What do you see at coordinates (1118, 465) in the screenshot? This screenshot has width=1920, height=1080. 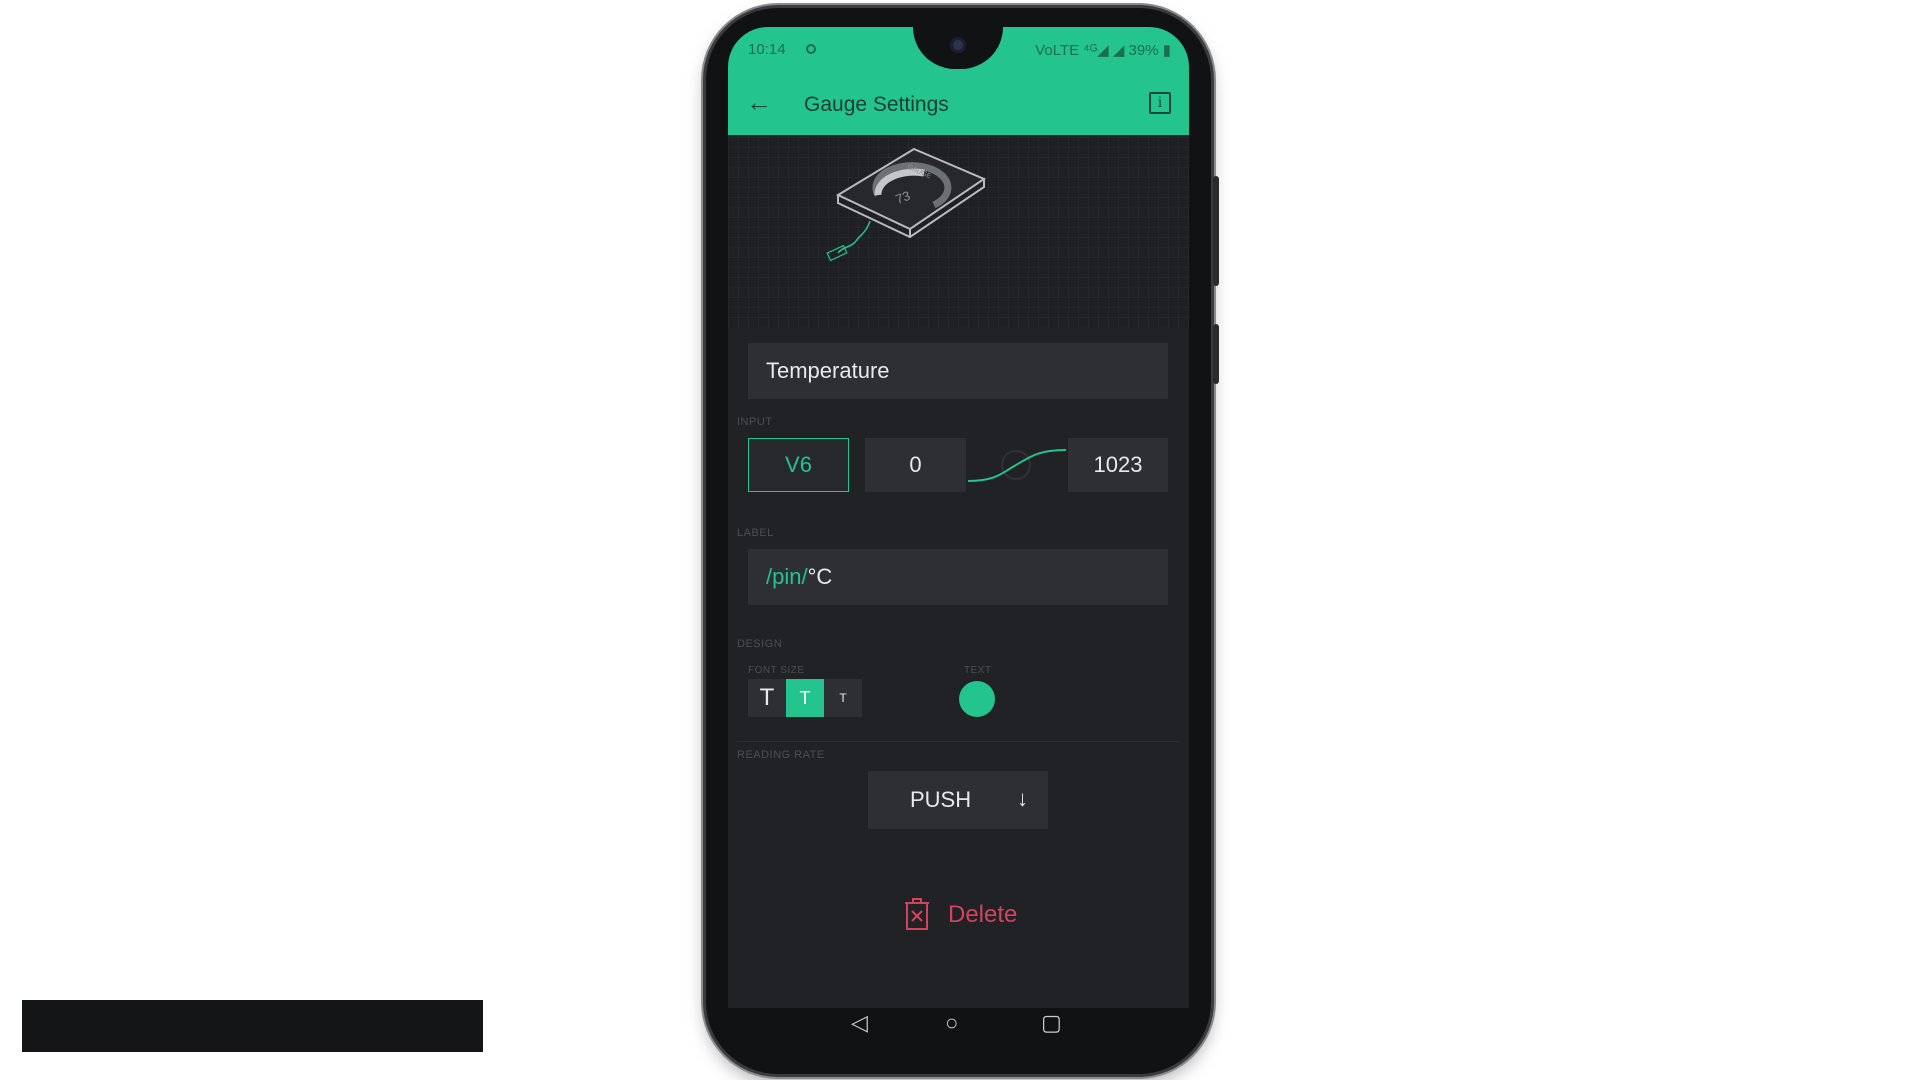 I see `input-max-field: 1023` at bounding box center [1118, 465].